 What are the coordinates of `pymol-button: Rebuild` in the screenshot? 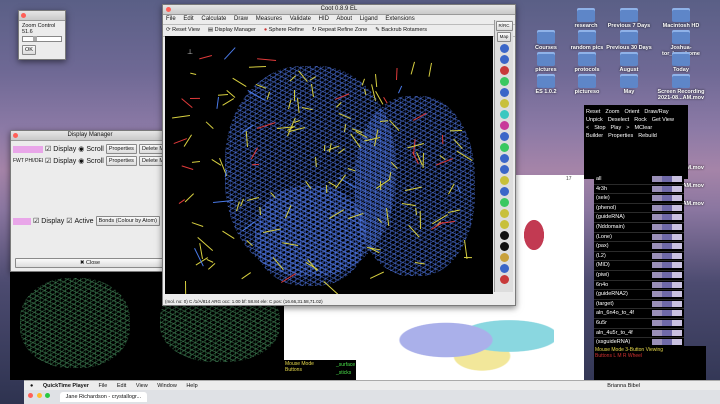 It's located at (647, 136).